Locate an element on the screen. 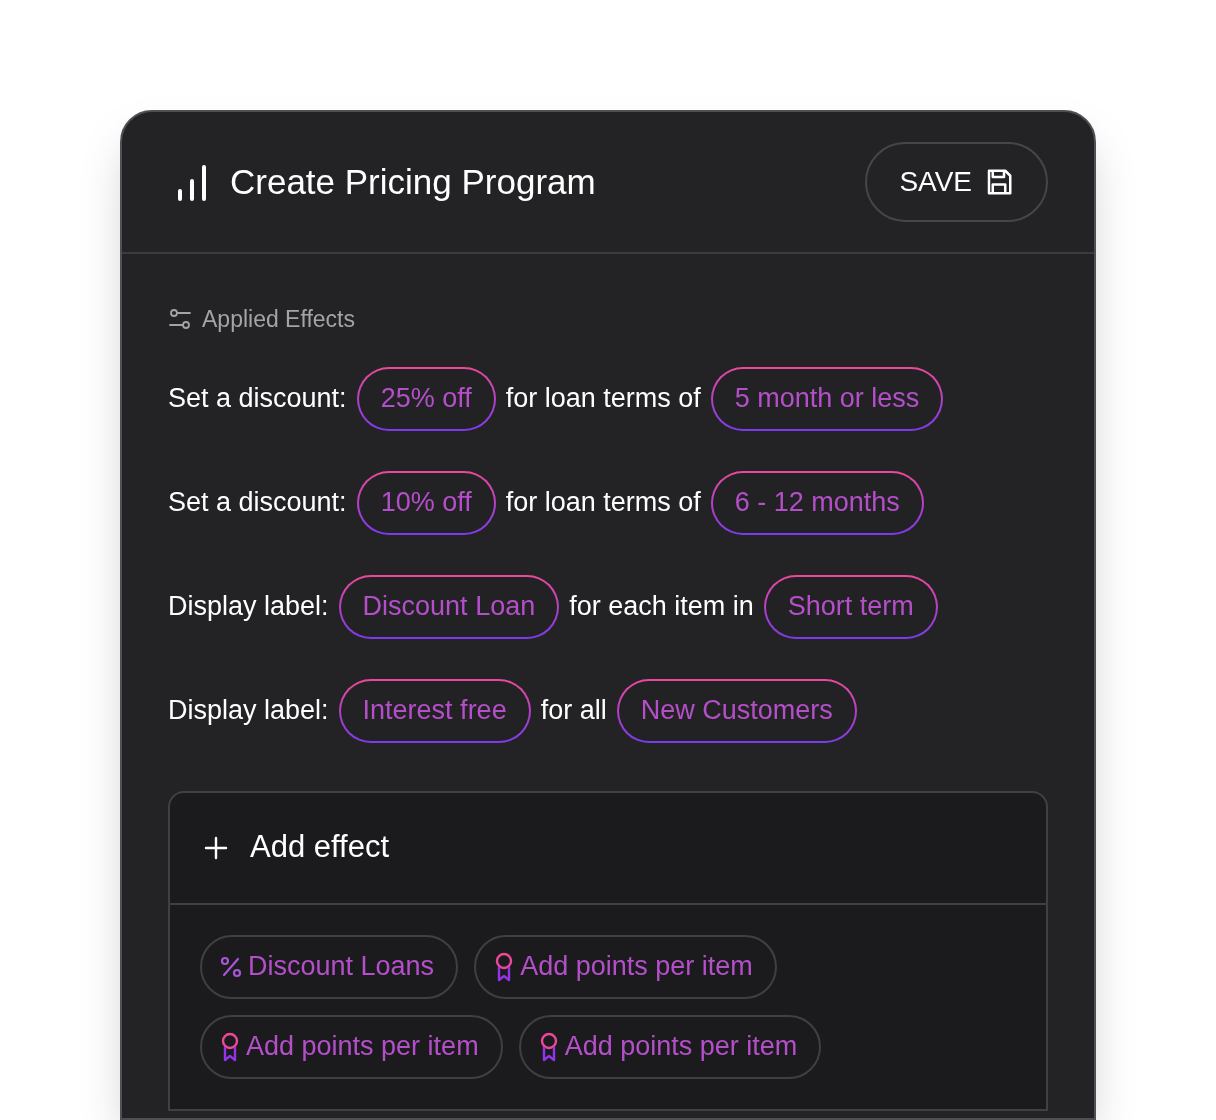 The width and height of the screenshot is (1216, 1120). window-title: Create Pricing Program is located at coordinates (413, 181).